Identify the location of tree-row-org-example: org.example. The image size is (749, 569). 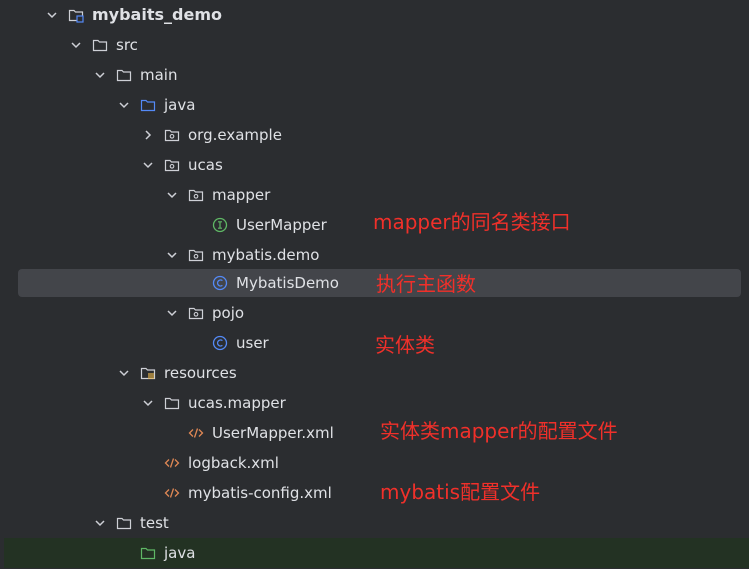
(374, 135).